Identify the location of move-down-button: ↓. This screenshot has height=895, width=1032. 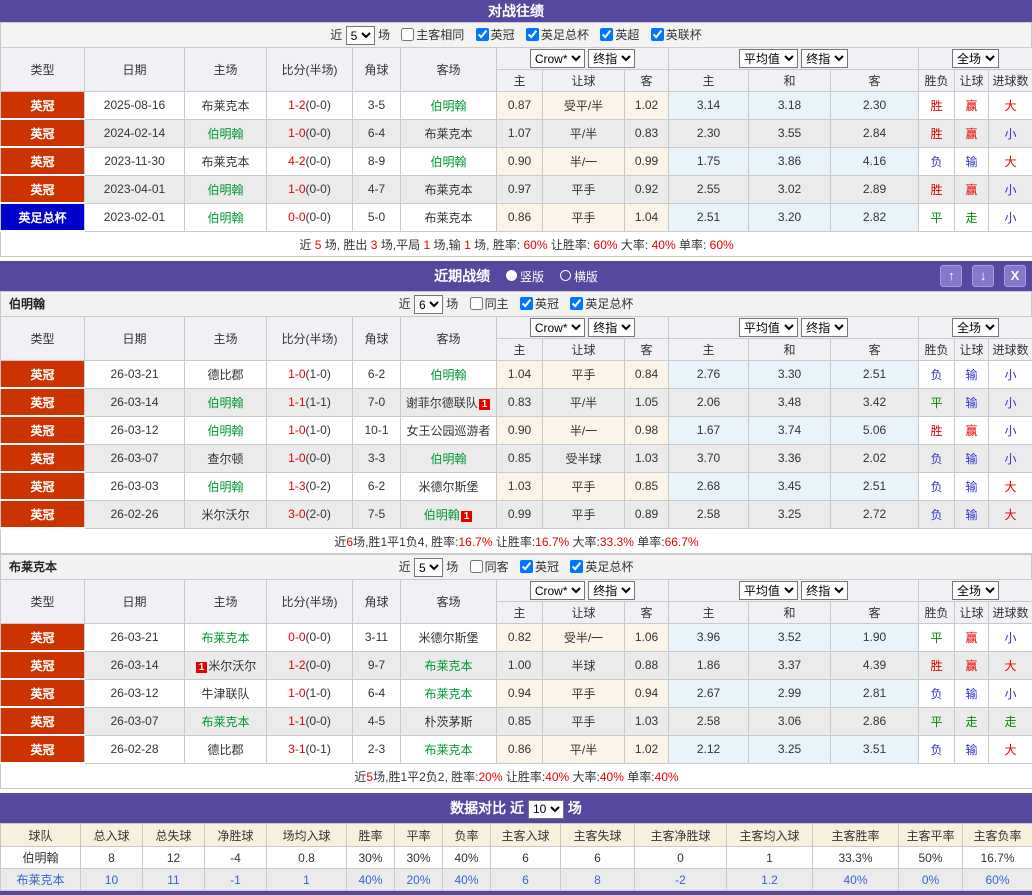
(983, 276).